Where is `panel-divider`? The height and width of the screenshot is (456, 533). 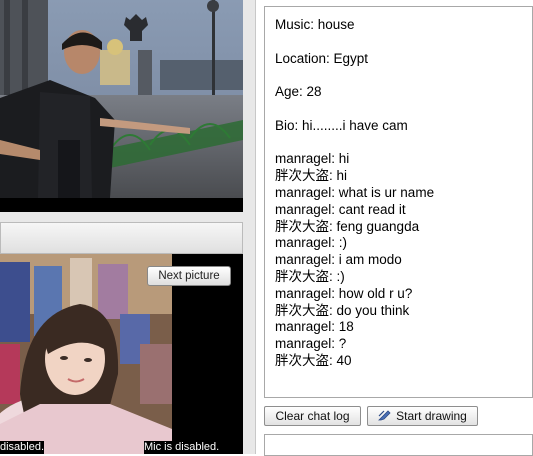
panel-divider is located at coordinates (255, 227).